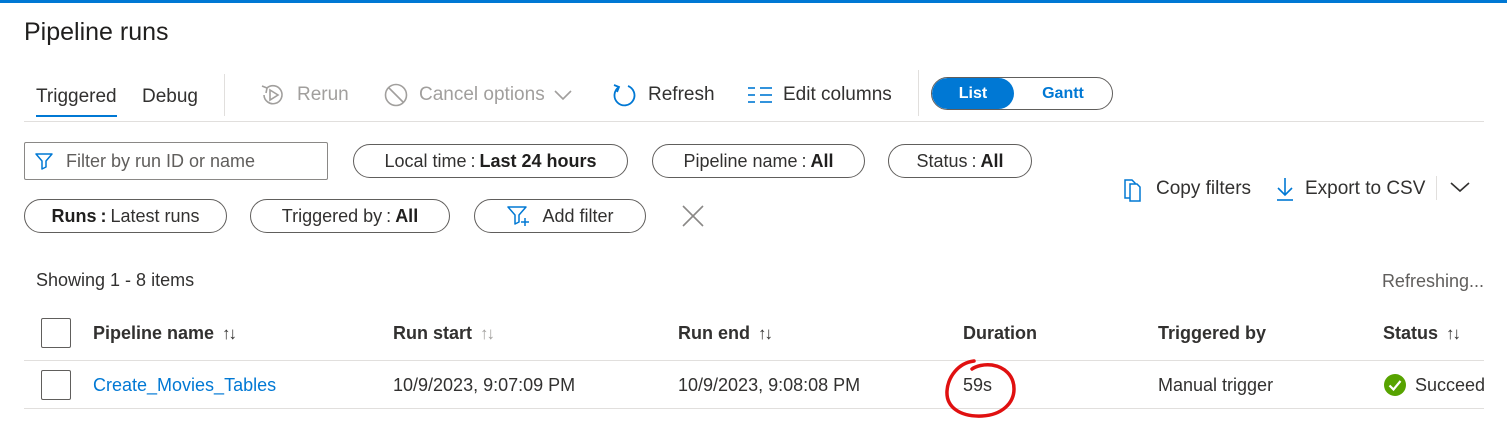  I want to click on export-csv-button: Export to CSV, so click(1350, 189).